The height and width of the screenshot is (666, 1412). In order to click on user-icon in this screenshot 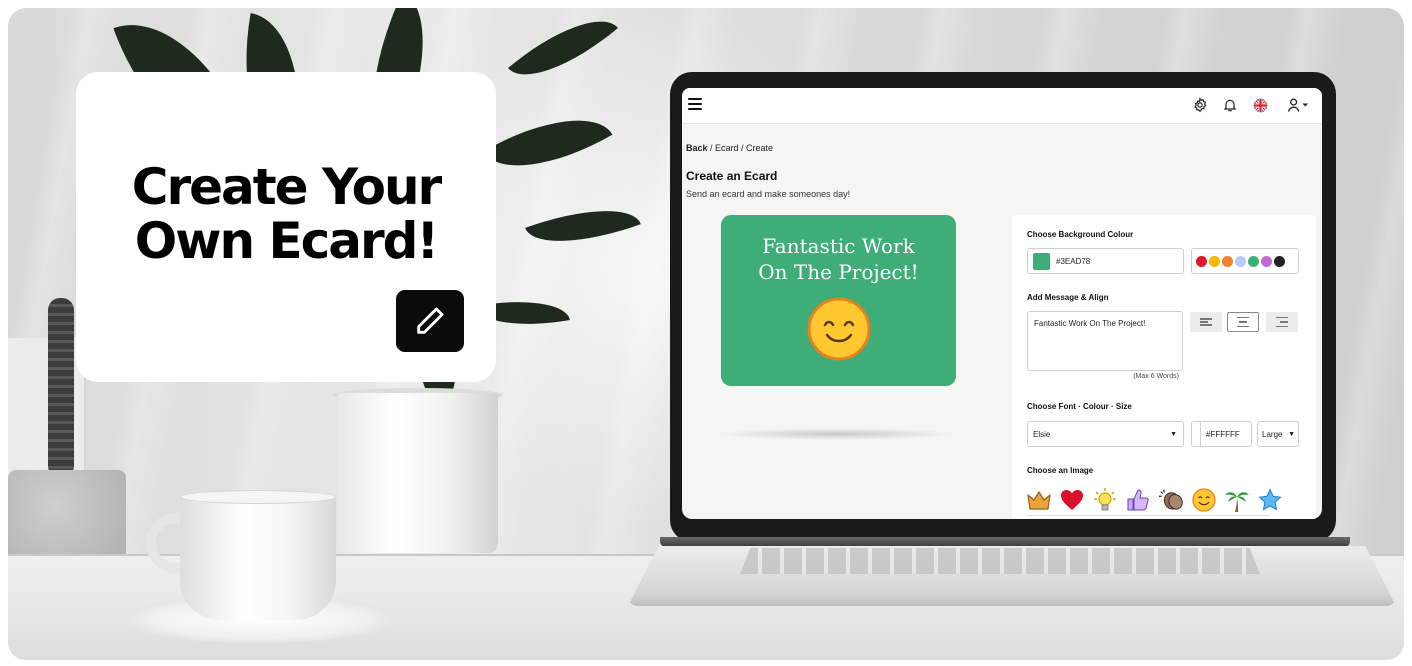, I will do `click(1298, 105)`.